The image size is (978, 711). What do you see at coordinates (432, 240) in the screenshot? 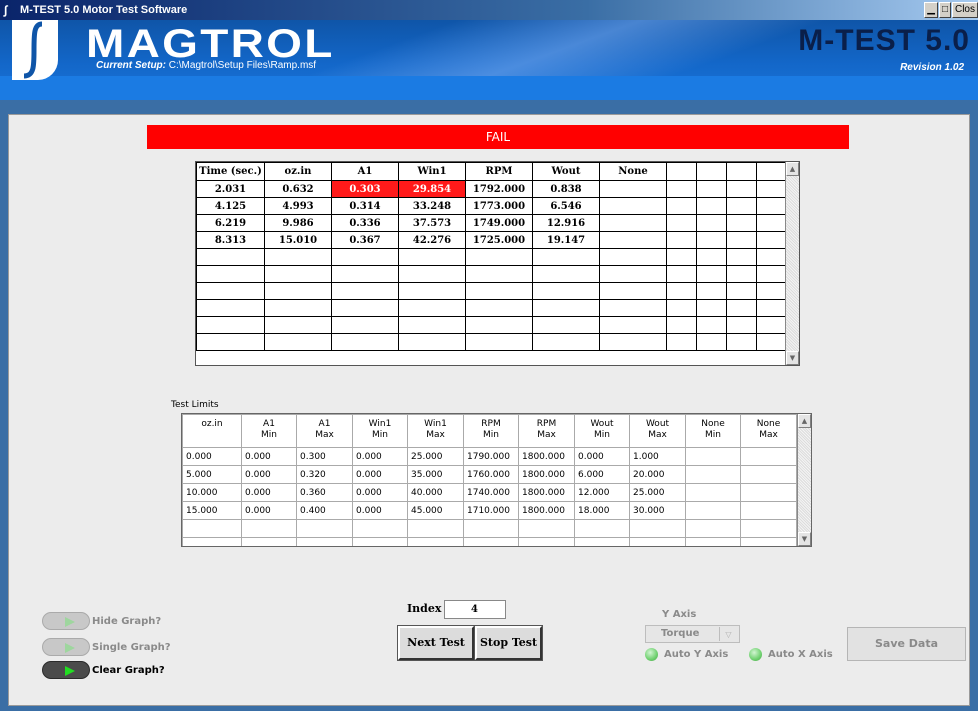
I see `result-cell: 42.276` at bounding box center [432, 240].